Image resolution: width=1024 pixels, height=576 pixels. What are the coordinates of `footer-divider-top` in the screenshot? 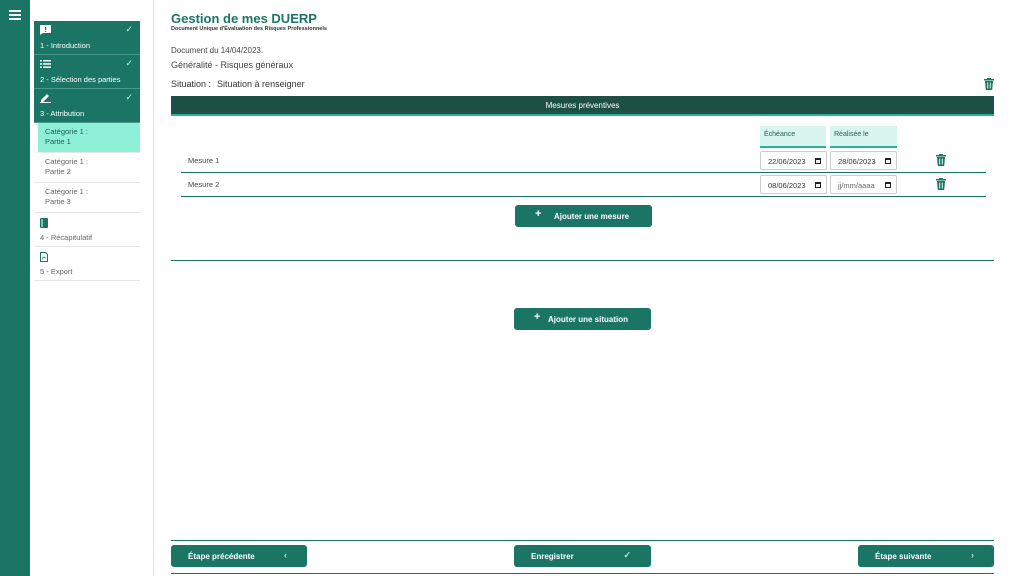 It's located at (582, 540).